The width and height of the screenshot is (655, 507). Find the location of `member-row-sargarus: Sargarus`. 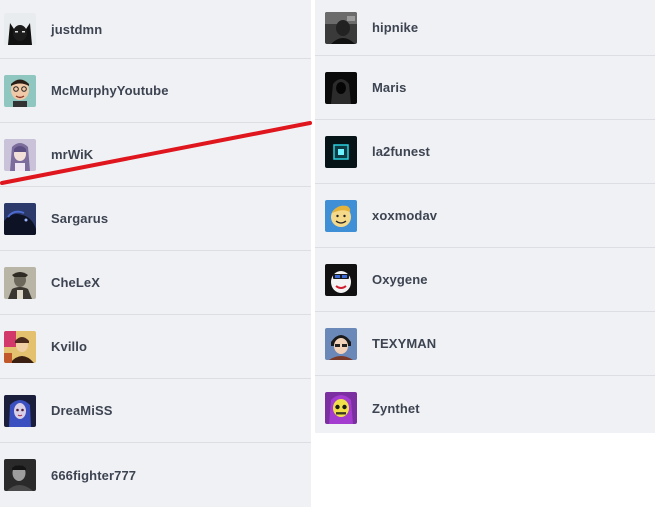

member-row-sargarus: Sargarus is located at coordinates (155, 219).